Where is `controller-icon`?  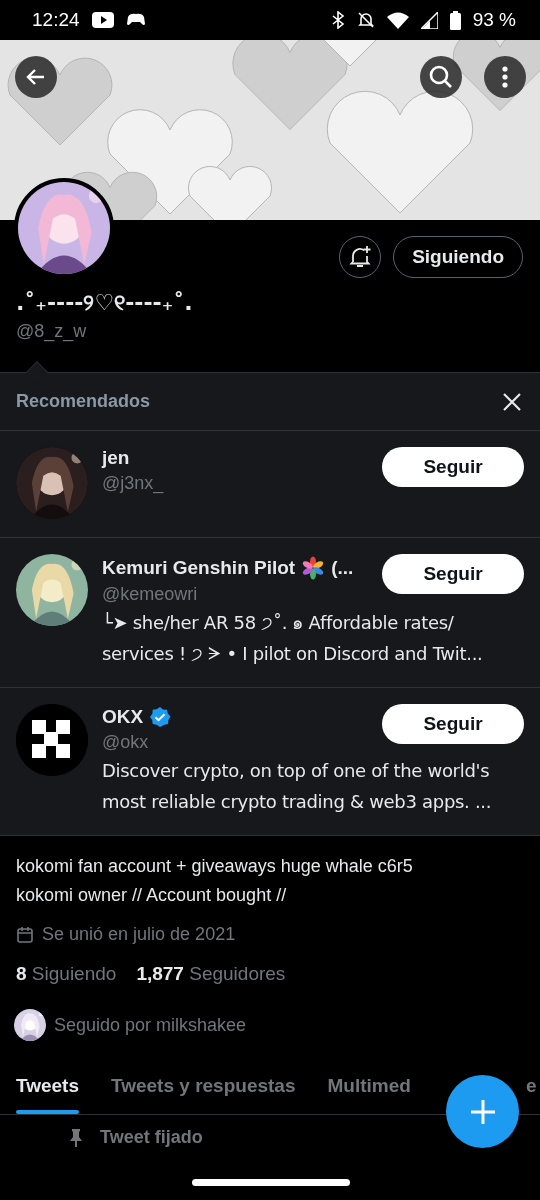
controller-icon is located at coordinates (135, 20).